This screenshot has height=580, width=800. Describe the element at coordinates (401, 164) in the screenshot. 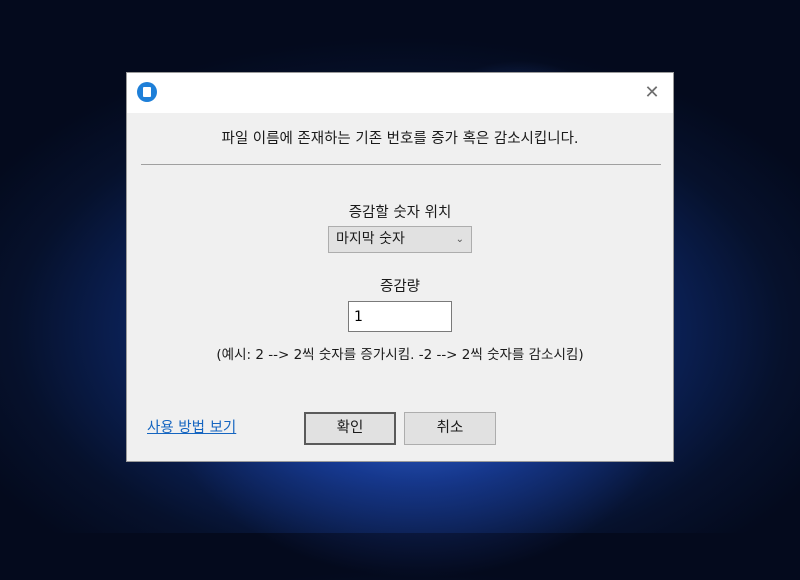

I see `divider` at that location.